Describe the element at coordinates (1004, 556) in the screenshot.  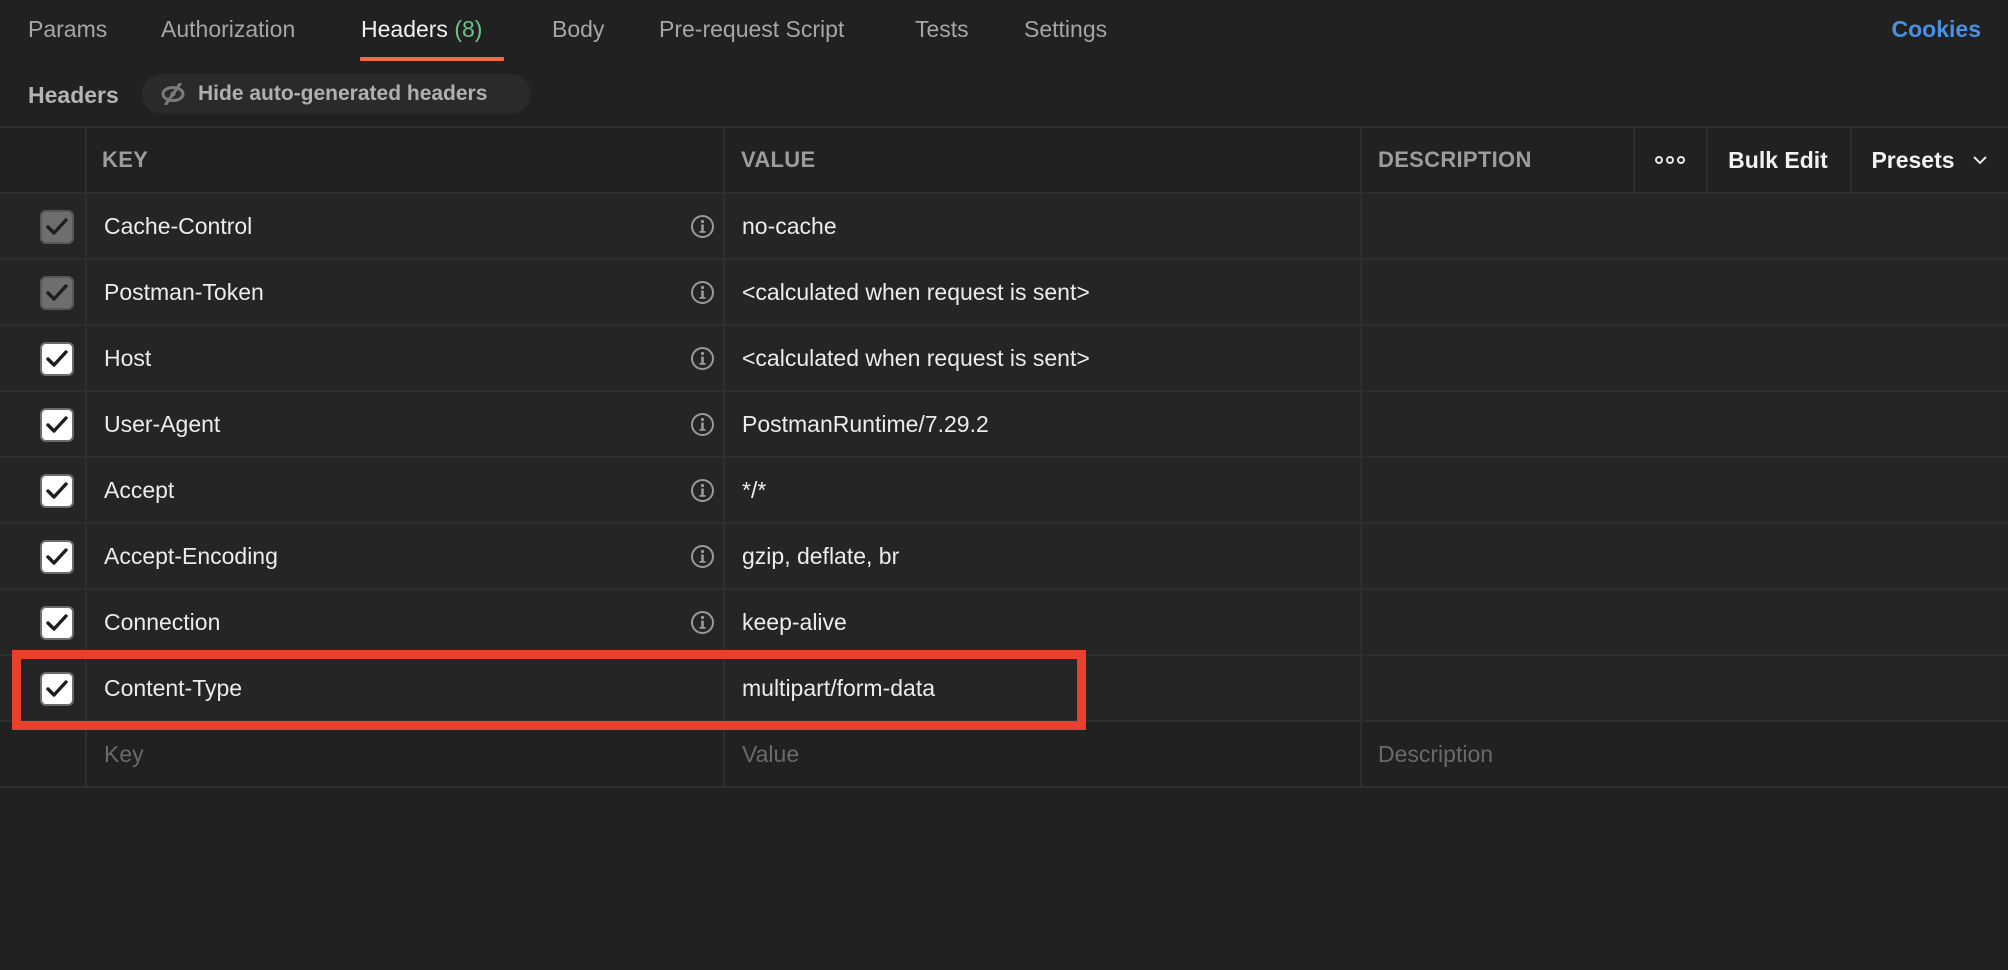
I see `table-row: Accept-Encoding gzip, deflate, br` at that location.